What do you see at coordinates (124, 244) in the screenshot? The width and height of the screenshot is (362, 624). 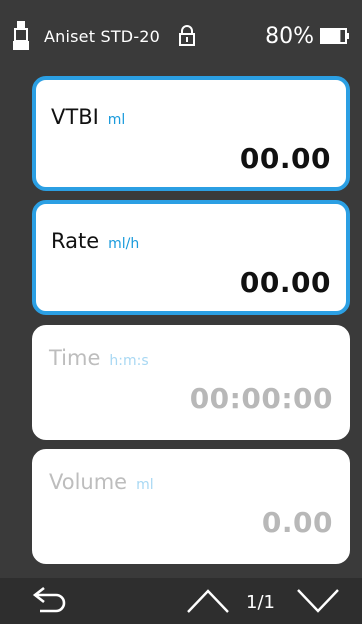 I see `rate-unit: ml/h` at bounding box center [124, 244].